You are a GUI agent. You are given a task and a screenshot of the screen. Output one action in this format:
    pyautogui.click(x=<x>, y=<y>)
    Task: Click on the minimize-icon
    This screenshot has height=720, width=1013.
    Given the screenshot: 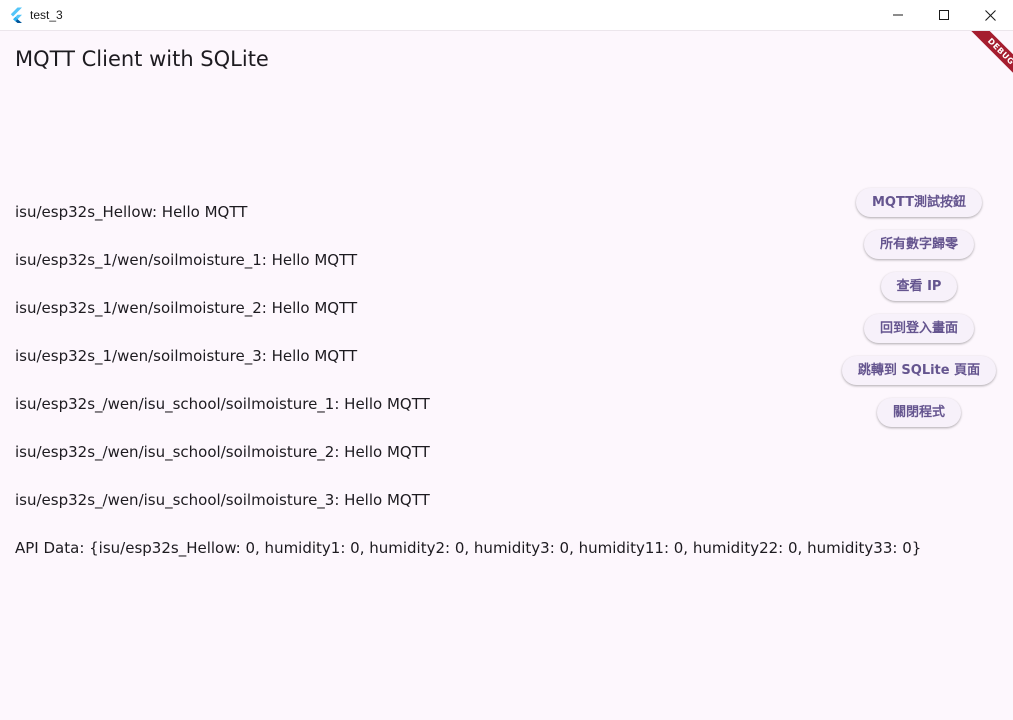 What is the action you would take?
    pyautogui.click(x=898, y=15)
    